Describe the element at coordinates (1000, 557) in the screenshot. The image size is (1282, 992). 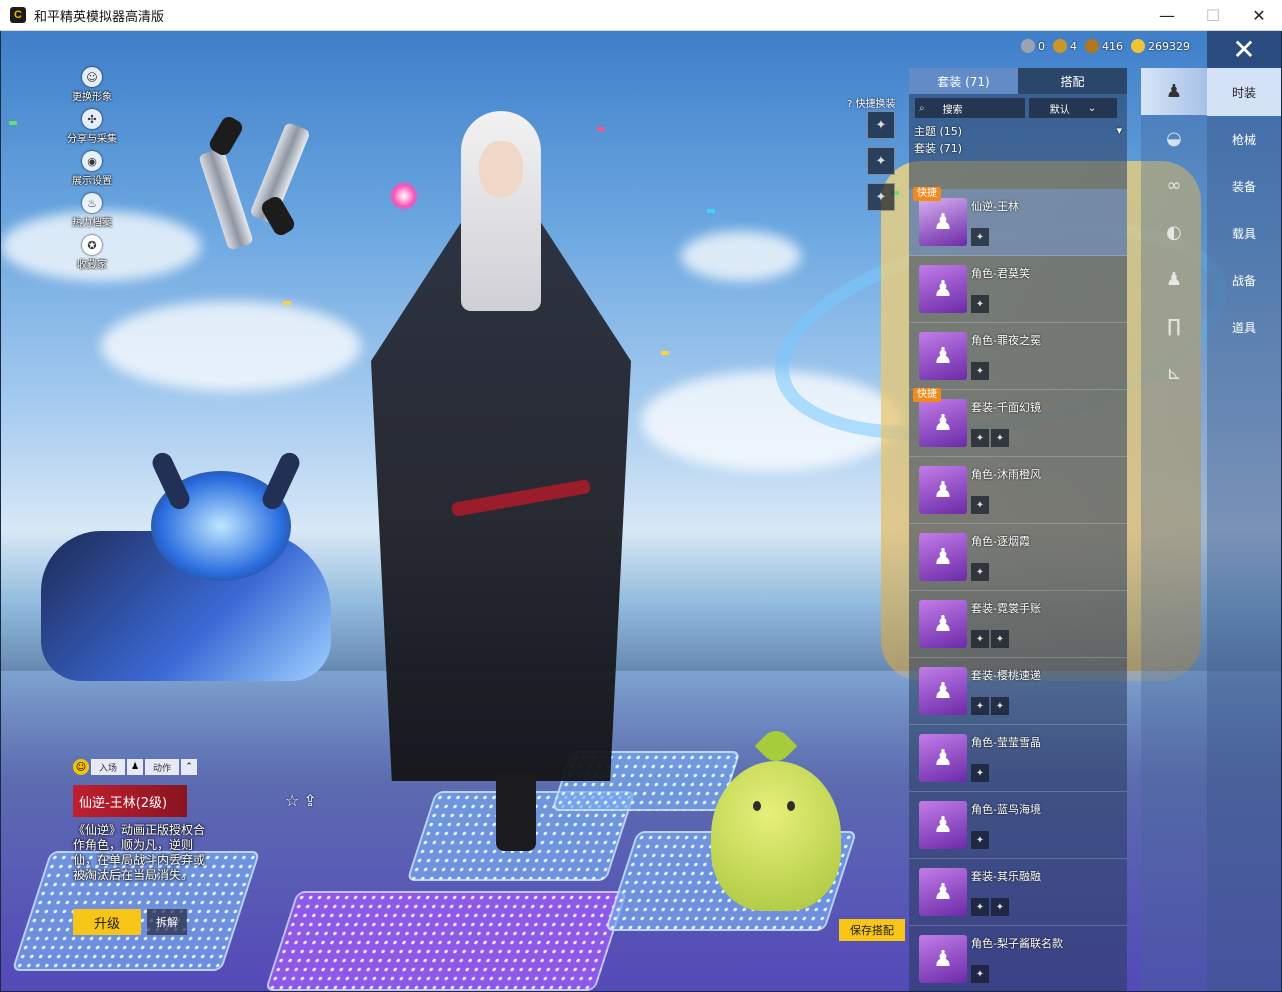
I see `outfit-info: 角色-逐烟霞 ✦` at that location.